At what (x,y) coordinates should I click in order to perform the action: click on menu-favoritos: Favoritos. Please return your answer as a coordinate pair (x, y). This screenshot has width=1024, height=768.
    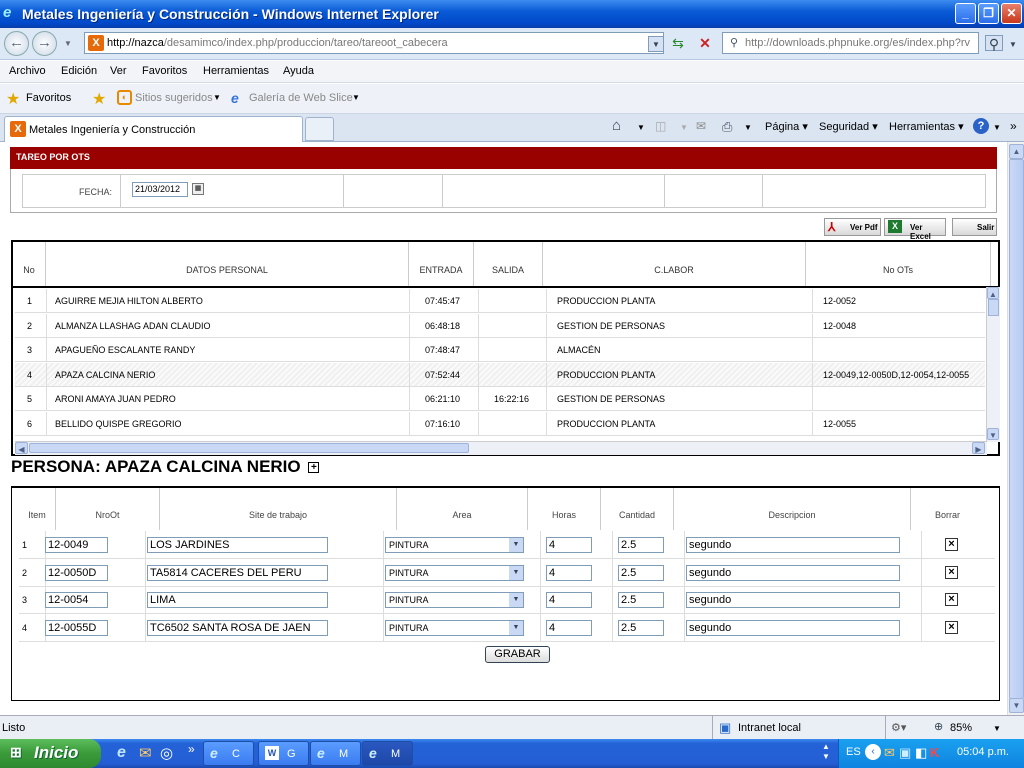
    Looking at the image, I should click on (164, 71).